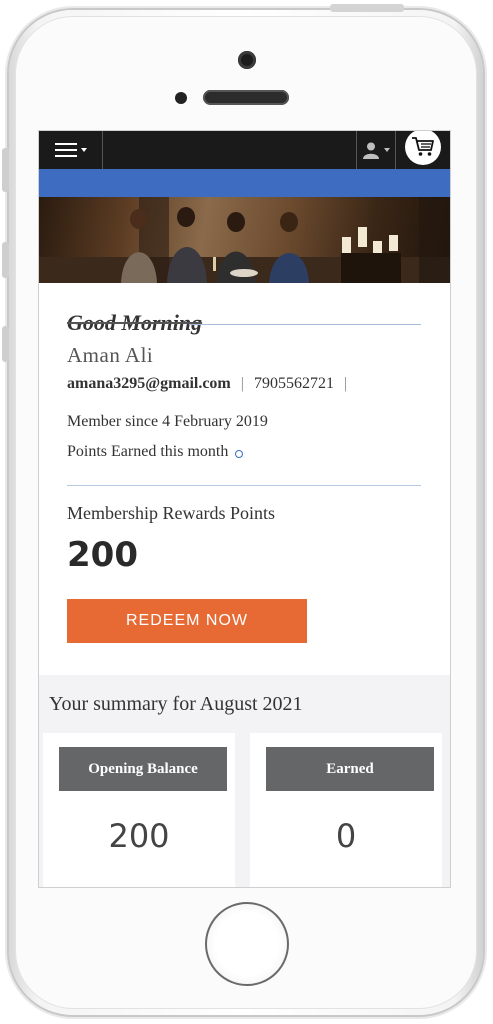 The width and height of the screenshot is (493, 1024). I want to click on info-dot-icon, so click(239, 453).